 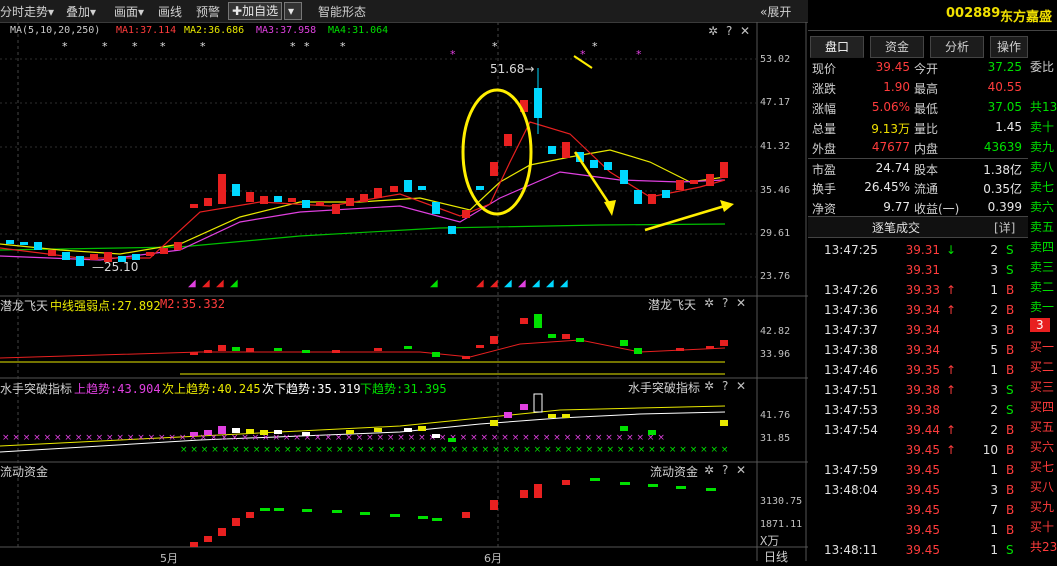 What do you see at coordinates (1042, 227) in the screenshot?
I see `orderbook-side-label: 卖五` at bounding box center [1042, 227].